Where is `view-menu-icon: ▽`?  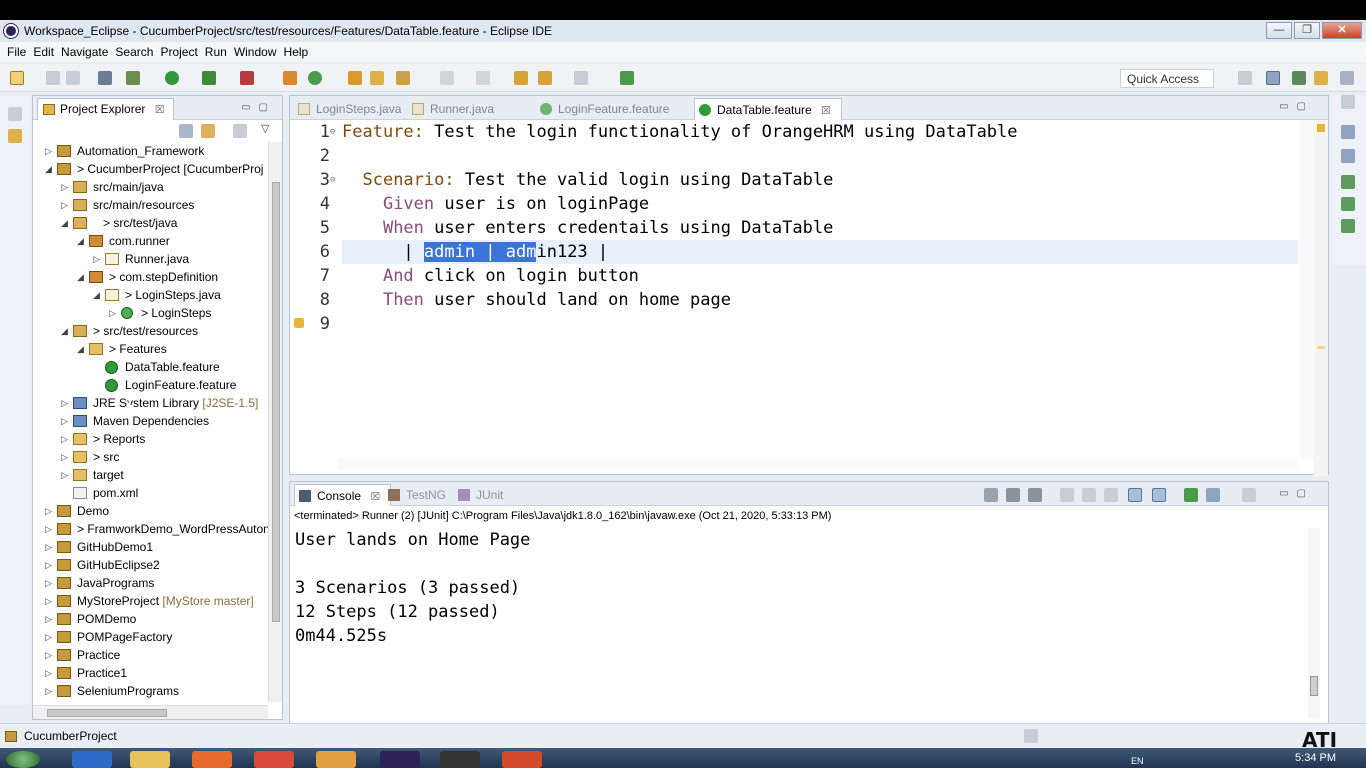
view-menu-icon: ▽ is located at coordinates (265, 128).